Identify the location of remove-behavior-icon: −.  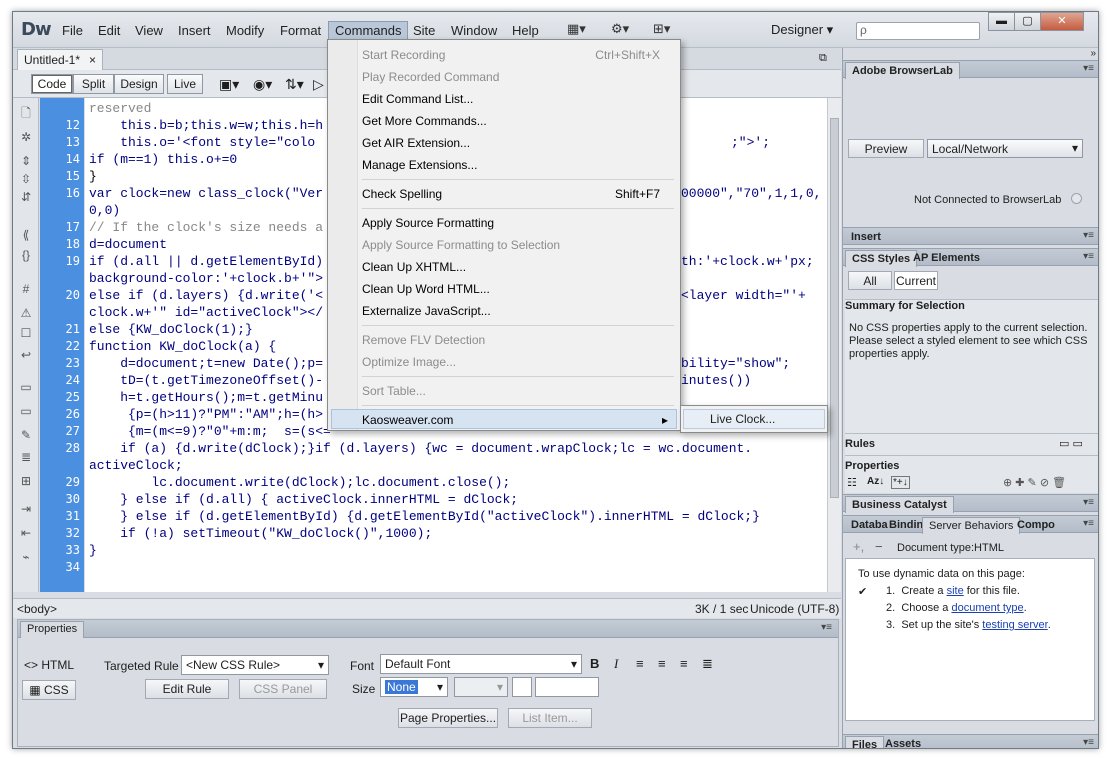
(879, 546).